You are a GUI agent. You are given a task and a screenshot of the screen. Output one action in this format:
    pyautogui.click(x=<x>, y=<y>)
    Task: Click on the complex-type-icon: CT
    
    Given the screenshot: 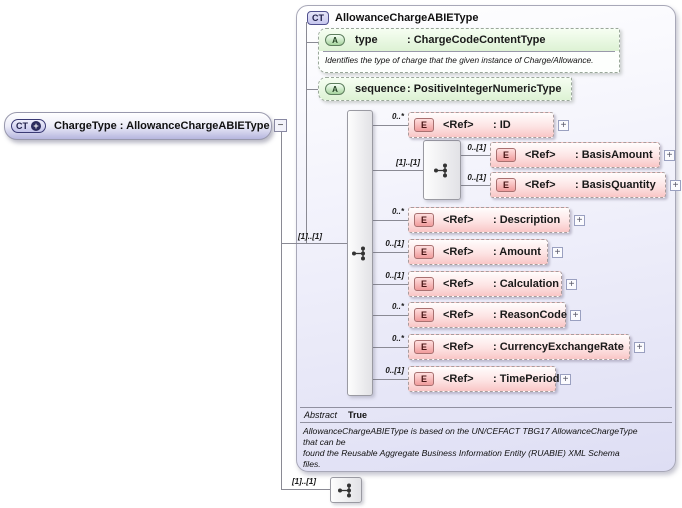 What is the action you would take?
    pyautogui.click(x=318, y=18)
    